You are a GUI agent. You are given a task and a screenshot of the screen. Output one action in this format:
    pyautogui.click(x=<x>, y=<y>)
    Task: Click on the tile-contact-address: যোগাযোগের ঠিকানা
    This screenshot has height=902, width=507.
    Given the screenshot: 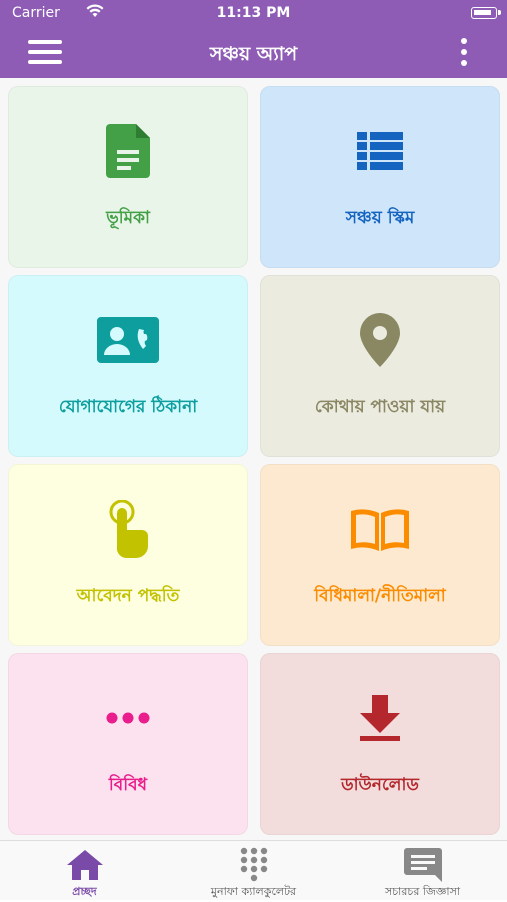 What is the action you would take?
    pyautogui.click(x=128, y=366)
    